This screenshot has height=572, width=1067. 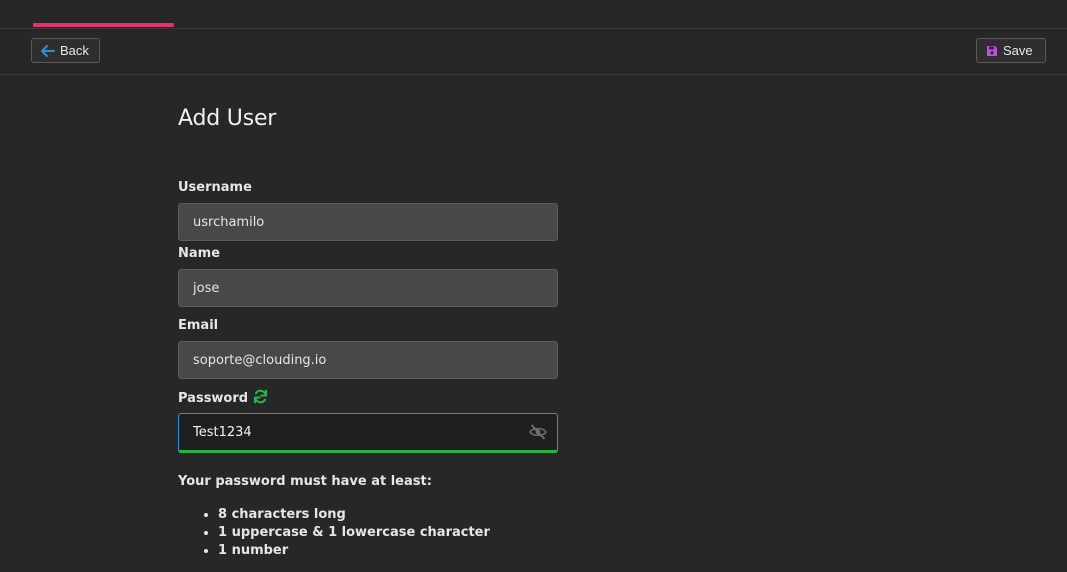 What do you see at coordinates (227, 118) in the screenshot?
I see `page-title: Add User` at bounding box center [227, 118].